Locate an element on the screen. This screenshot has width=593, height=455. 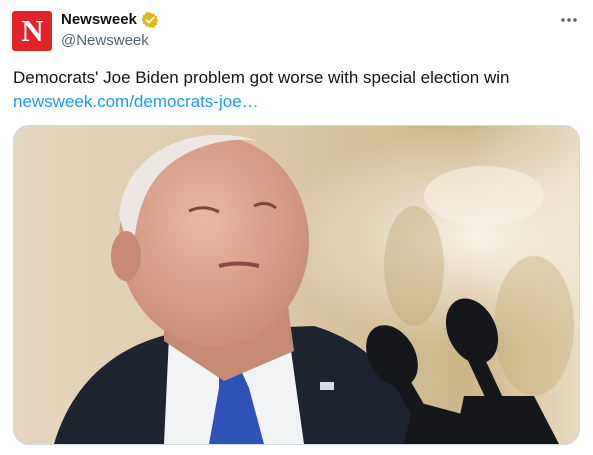
account-avatar: N is located at coordinates (32, 31).